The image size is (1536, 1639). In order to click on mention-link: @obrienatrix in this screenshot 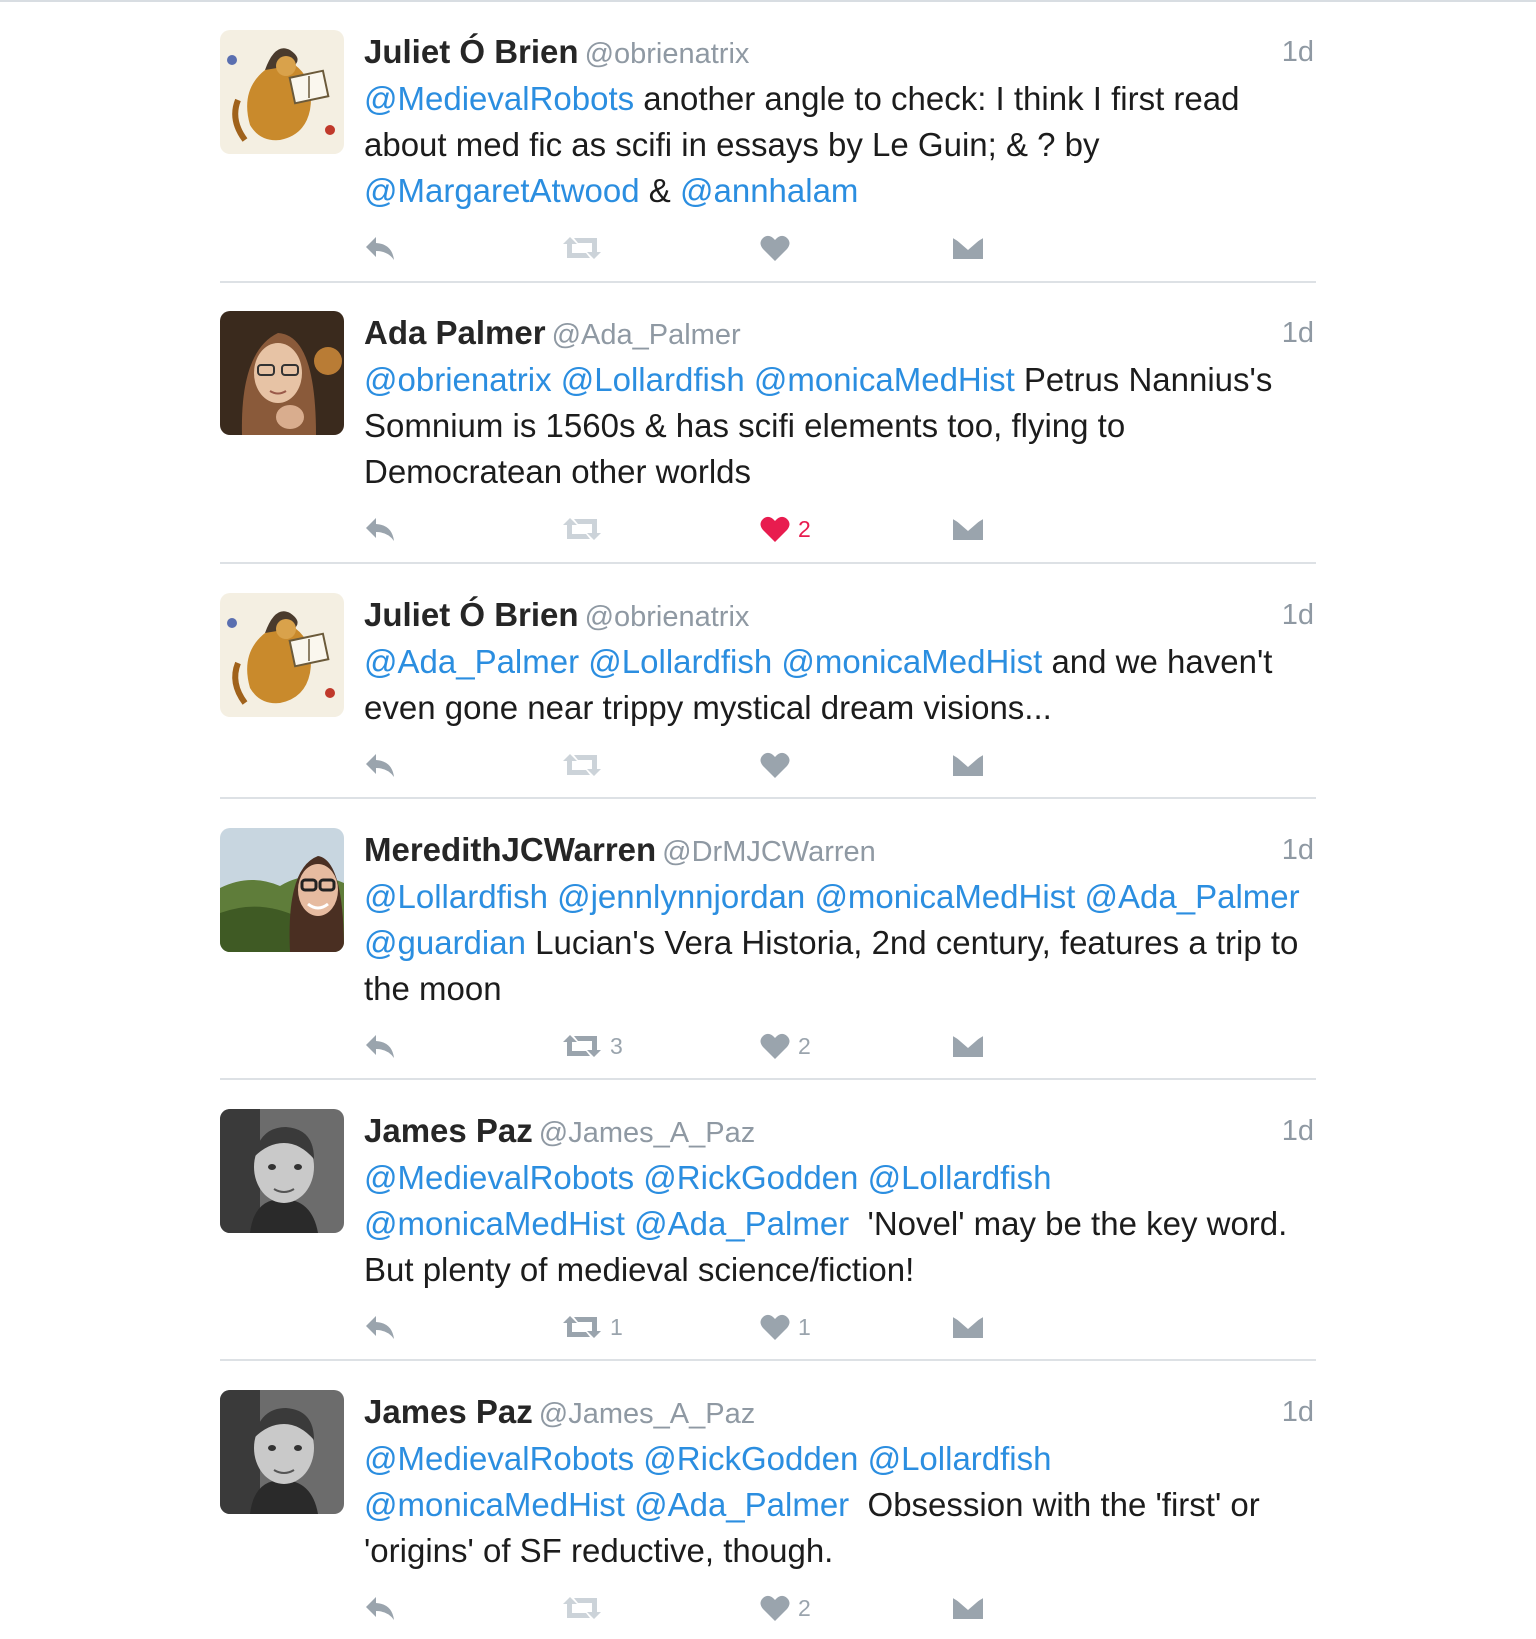, I will do `click(458, 379)`.